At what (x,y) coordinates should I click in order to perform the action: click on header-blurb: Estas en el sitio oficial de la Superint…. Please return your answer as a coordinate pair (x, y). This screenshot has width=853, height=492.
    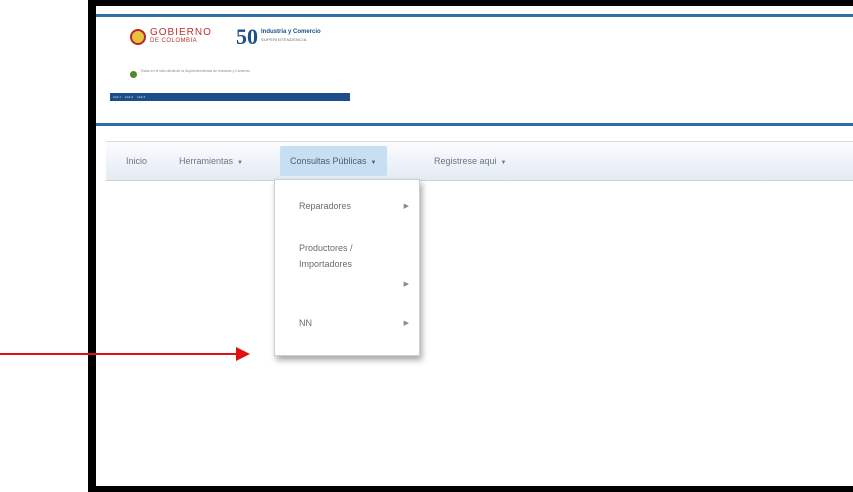
    Looking at the image, I should click on (235, 73).